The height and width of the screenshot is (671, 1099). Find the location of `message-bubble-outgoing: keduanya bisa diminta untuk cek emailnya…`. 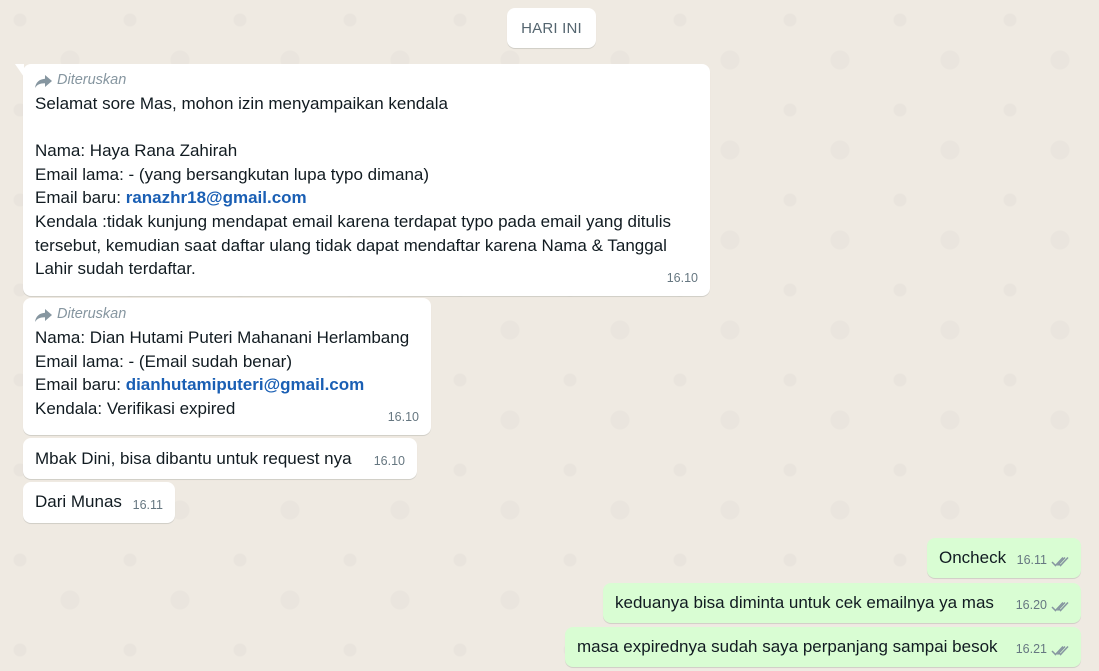

message-bubble-outgoing: keduanya bisa diminta untuk cek emailnya… is located at coordinates (842, 603).